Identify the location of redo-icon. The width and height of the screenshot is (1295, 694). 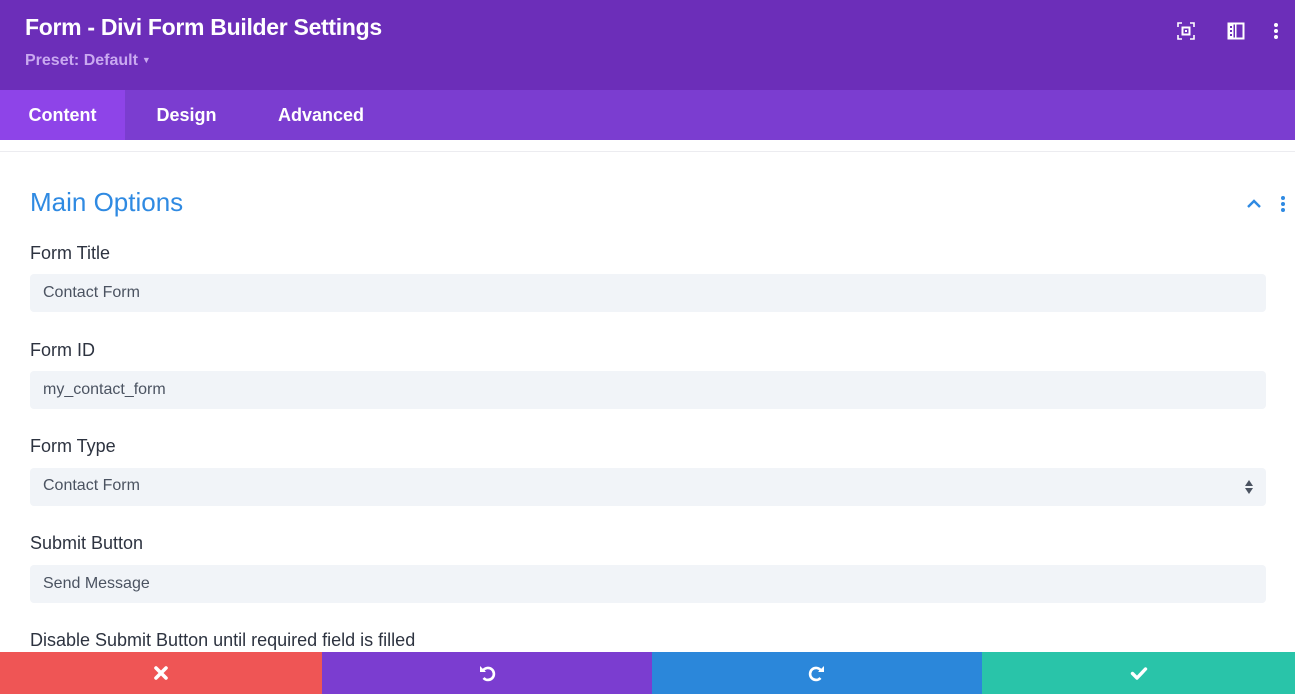
(816, 674).